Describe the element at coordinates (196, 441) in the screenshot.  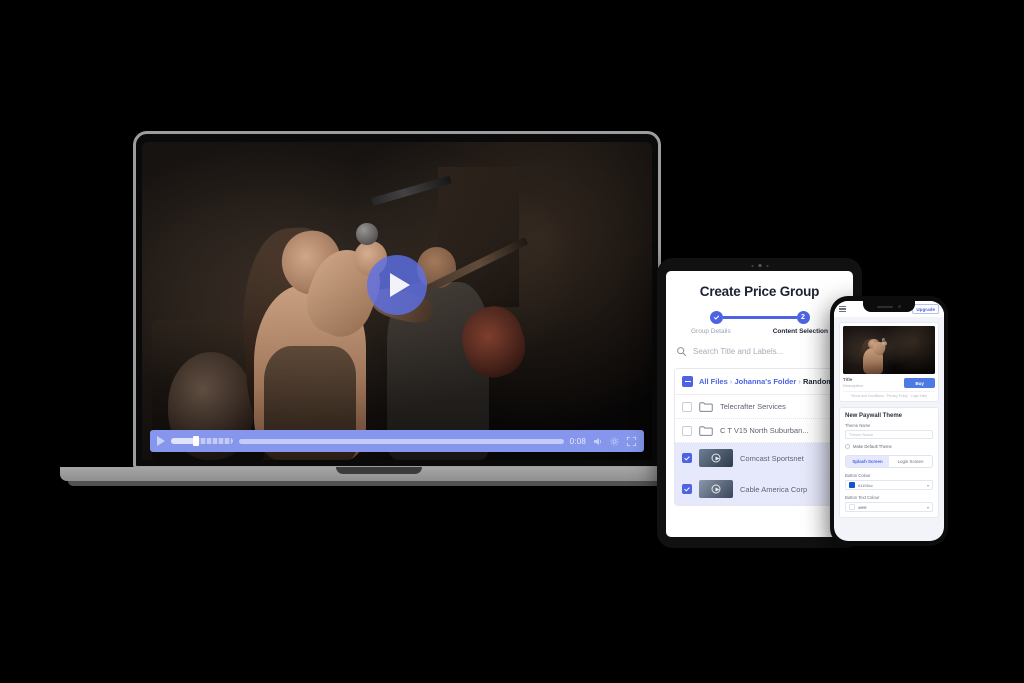
I see `volume-slider-knob` at that location.